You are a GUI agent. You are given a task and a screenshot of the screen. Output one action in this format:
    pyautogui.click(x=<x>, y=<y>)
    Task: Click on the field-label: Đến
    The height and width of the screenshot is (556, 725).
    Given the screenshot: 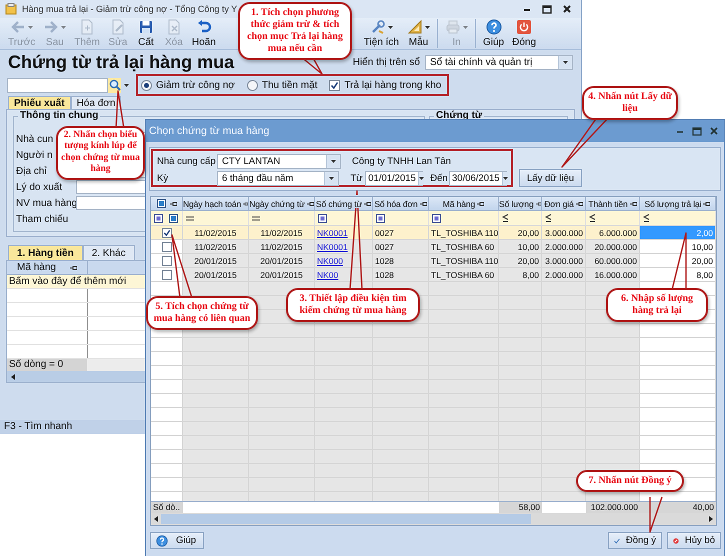 What is the action you would take?
    pyautogui.click(x=439, y=178)
    